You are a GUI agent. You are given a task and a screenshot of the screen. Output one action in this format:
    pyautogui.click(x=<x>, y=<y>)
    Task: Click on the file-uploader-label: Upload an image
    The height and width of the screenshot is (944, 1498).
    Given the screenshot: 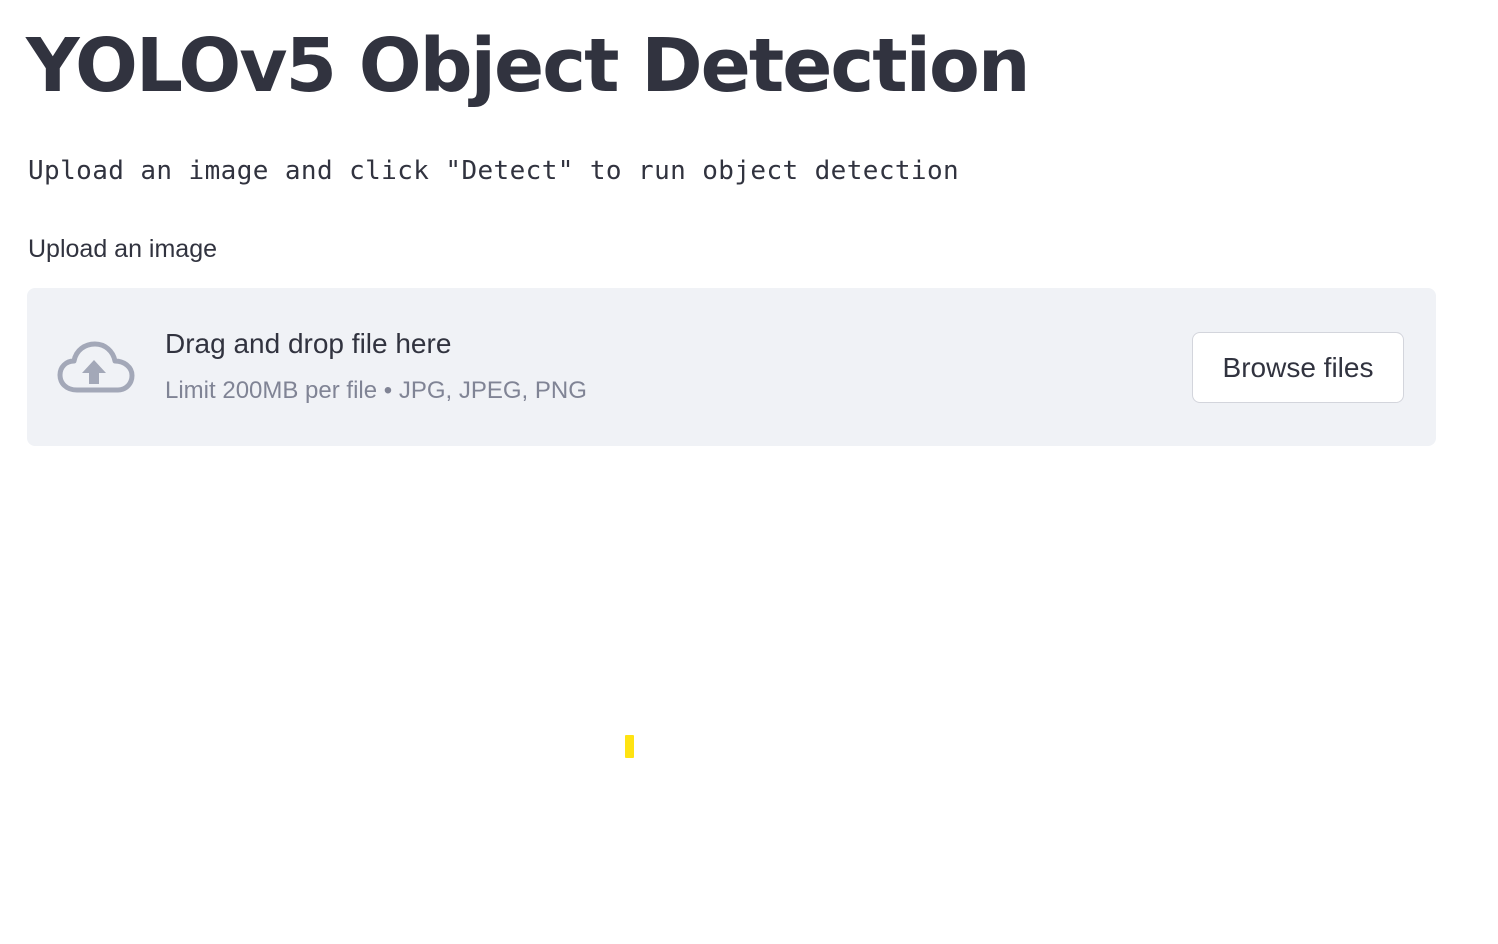 What is the action you would take?
    pyautogui.click(x=123, y=249)
    